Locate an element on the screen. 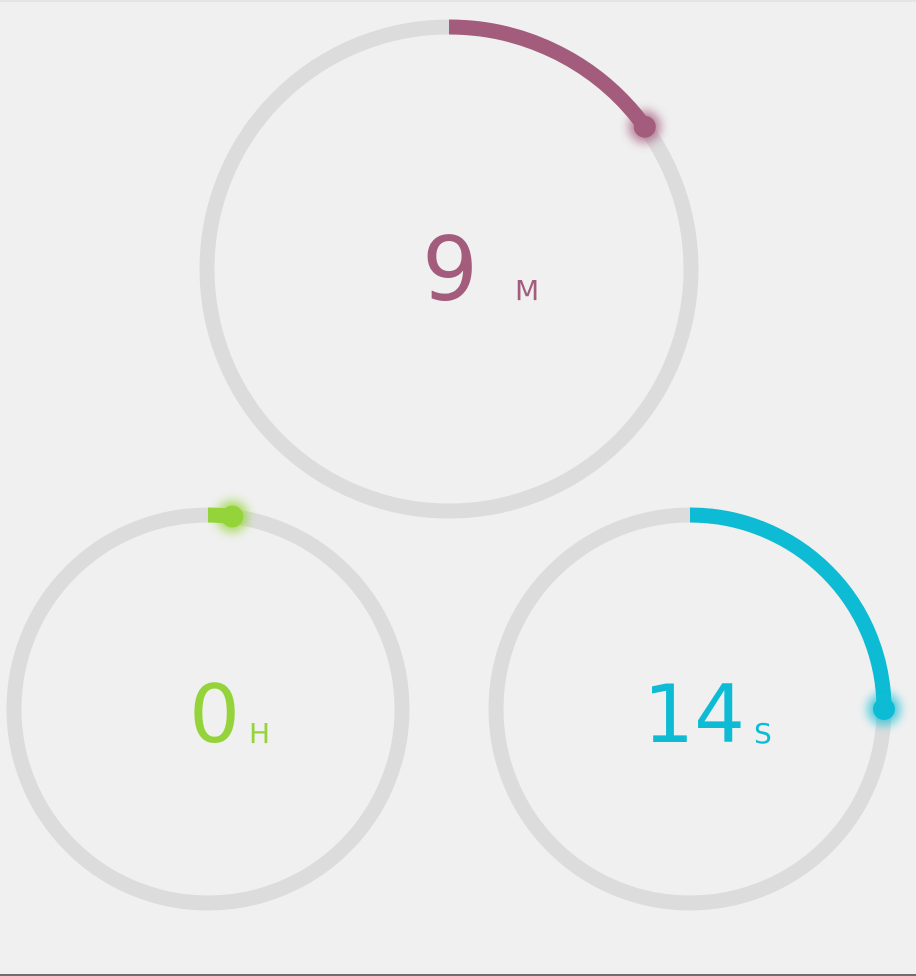  minutes-value: 9 is located at coordinates (450, 269).